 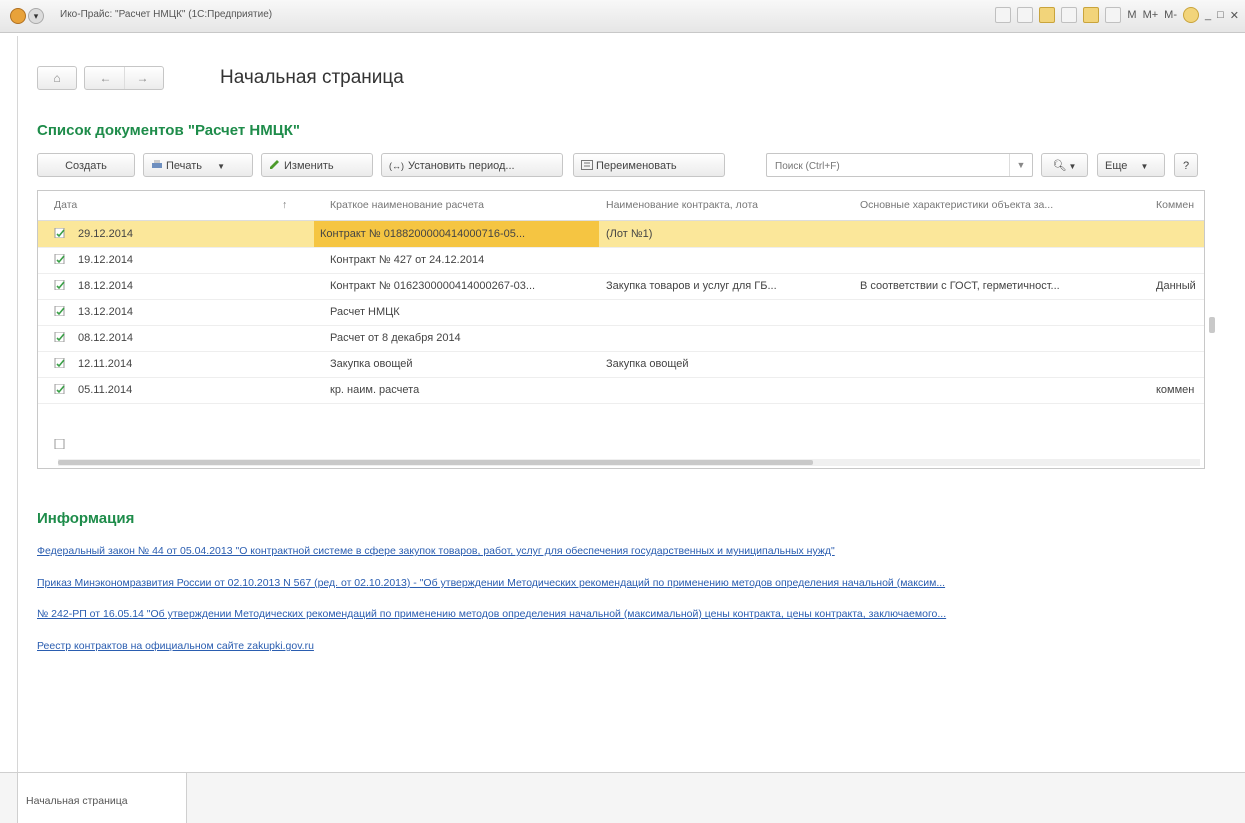 What do you see at coordinates (460, 205) in the screenshot?
I see `column-header-short-name: Краткое наименование расчета` at bounding box center [460, 205].